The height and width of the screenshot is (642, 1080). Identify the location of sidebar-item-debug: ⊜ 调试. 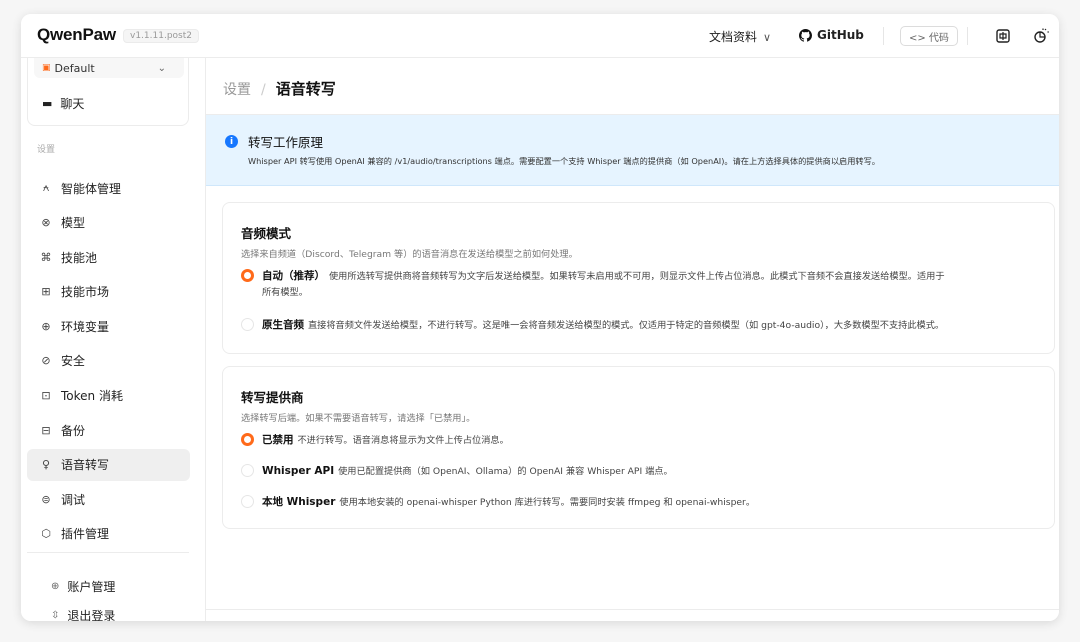
(108, 499).